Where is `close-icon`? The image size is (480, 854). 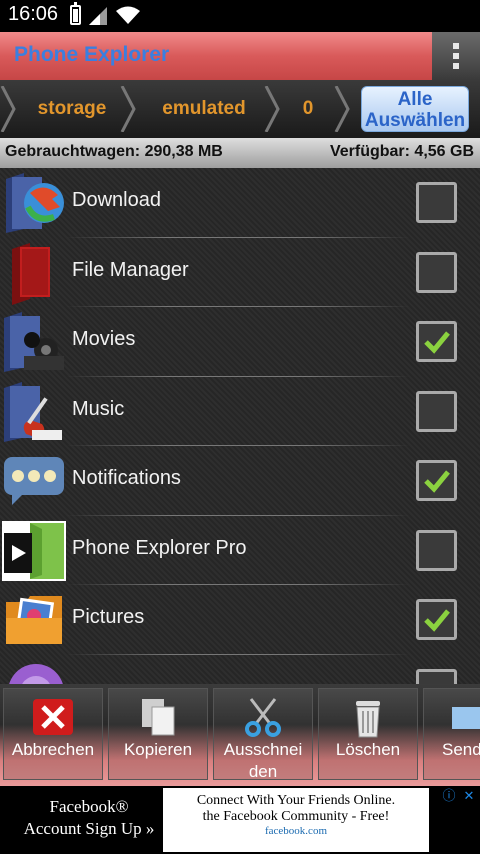 close-icon is located at coordinates (53, 717).